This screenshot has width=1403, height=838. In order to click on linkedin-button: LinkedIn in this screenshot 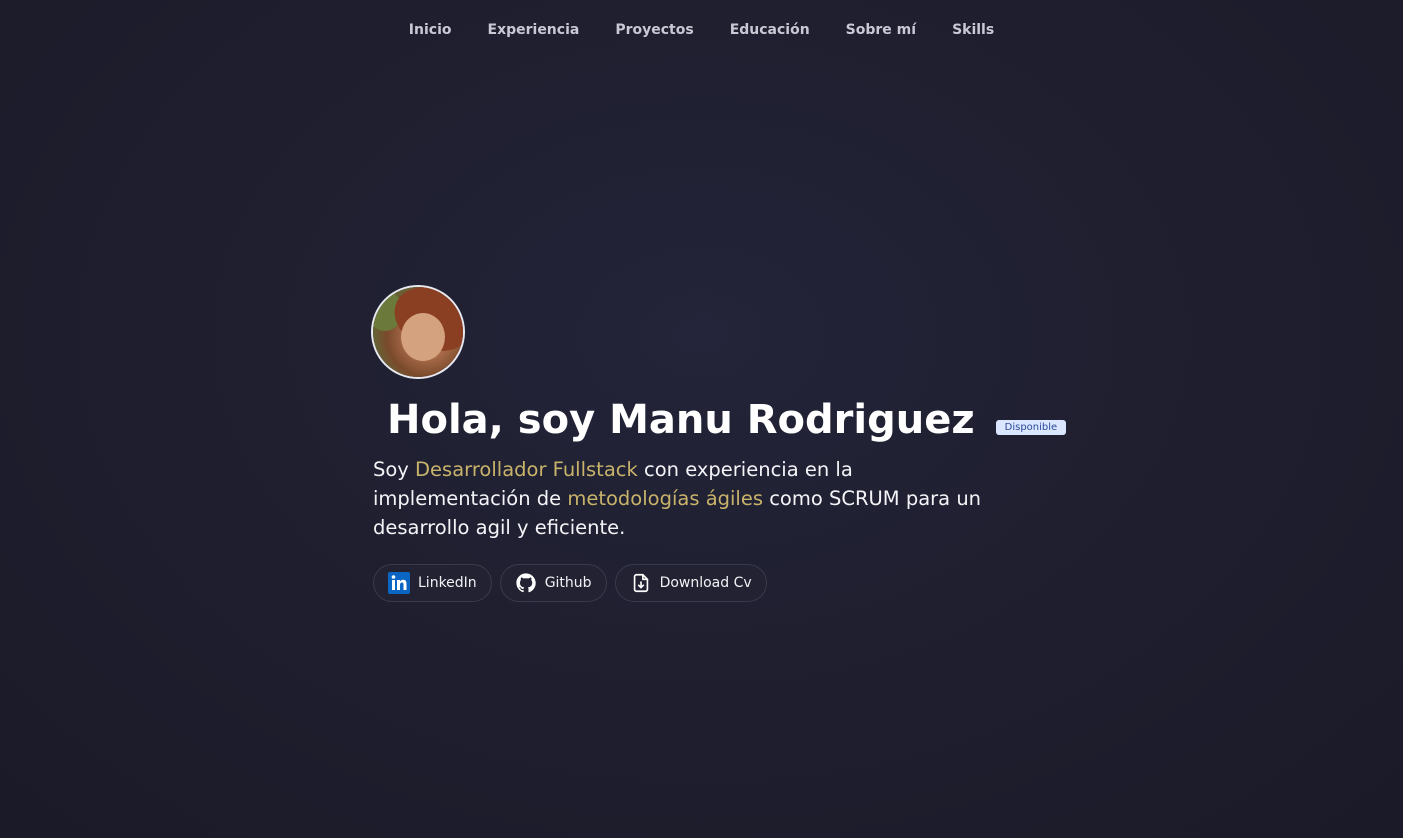, I will do `click(432, 583)`.